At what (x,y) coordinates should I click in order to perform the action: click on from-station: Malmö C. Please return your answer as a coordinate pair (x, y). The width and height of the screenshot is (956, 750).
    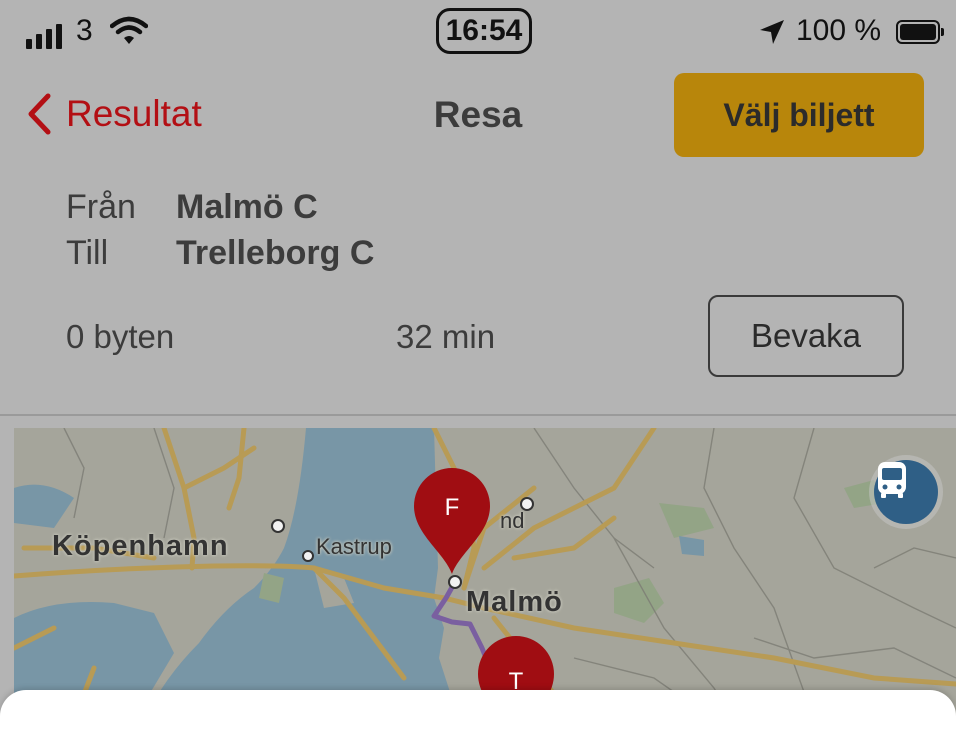
    Looking at the image, I should click on (247, 206).